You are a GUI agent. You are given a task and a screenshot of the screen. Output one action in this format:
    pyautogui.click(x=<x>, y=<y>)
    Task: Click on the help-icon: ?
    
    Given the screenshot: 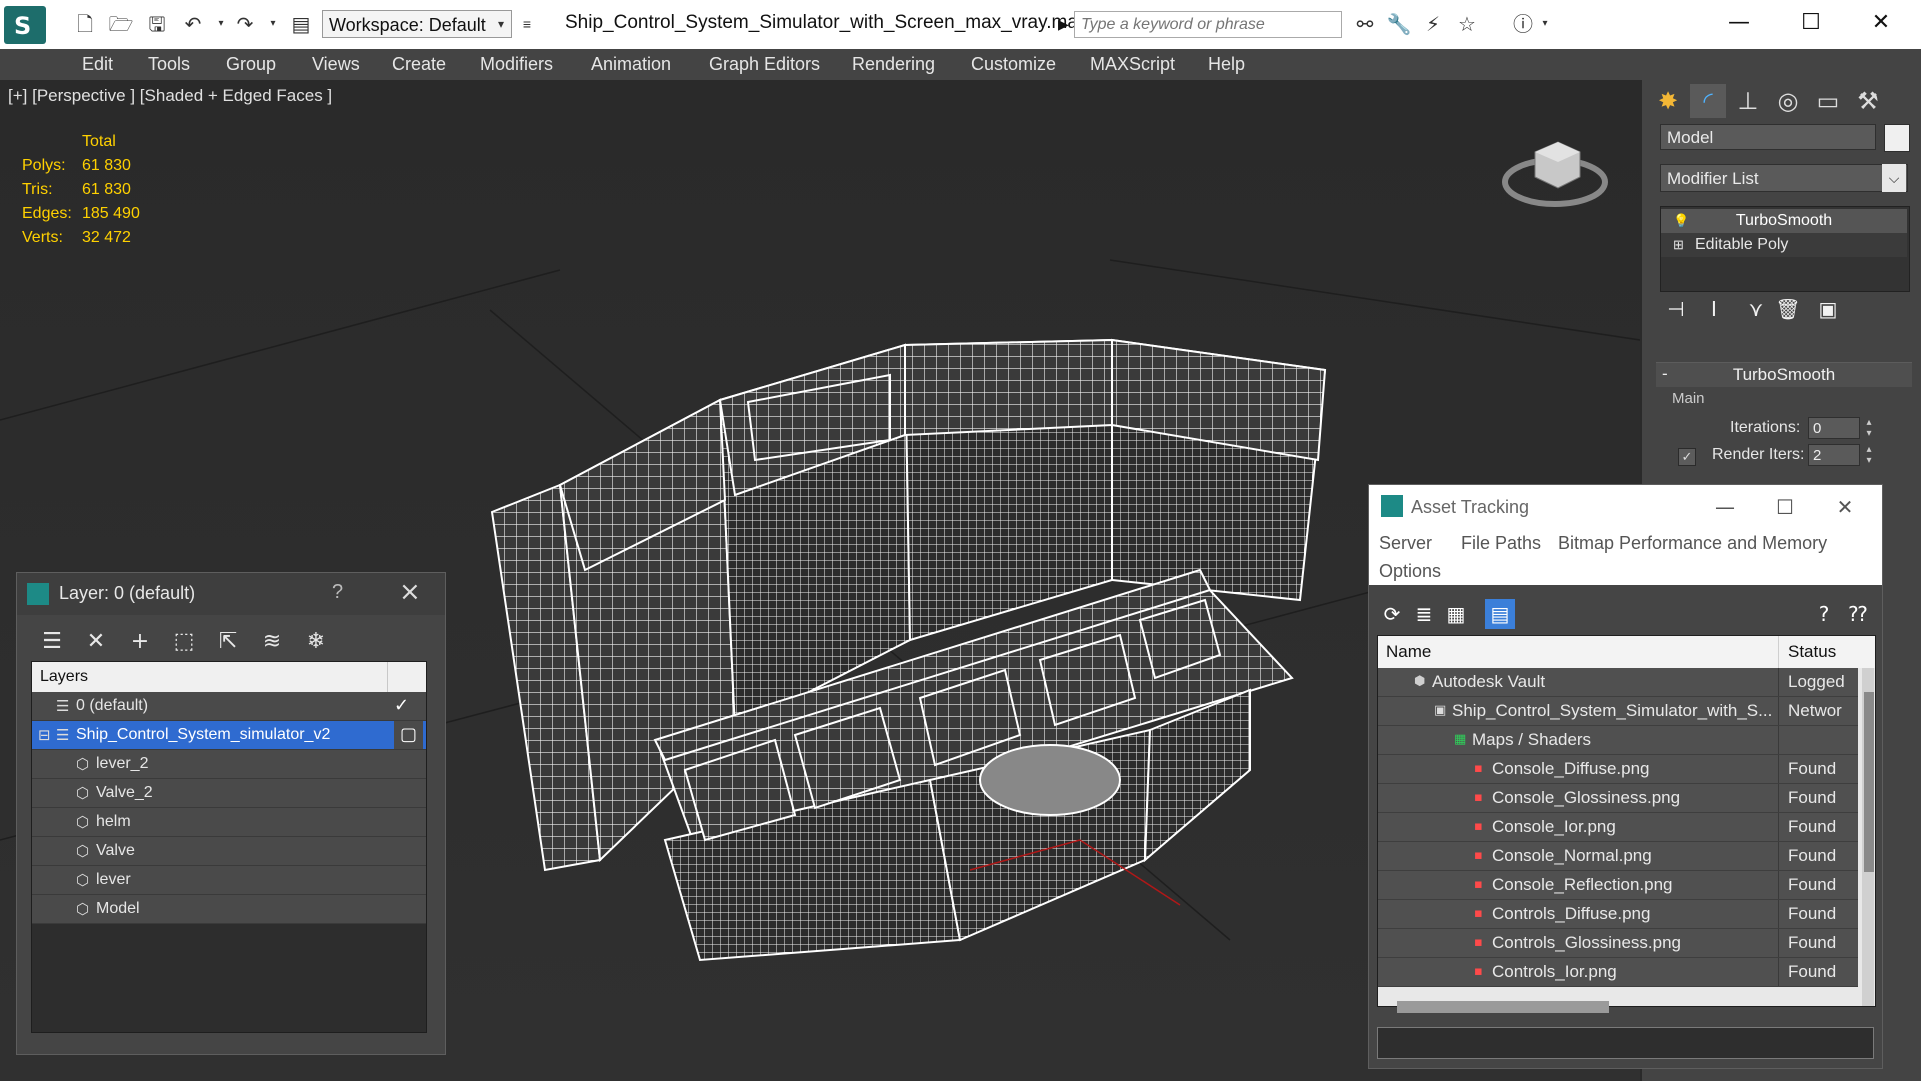 What is the action you would take?
    pyautogui.click(x=1824, y=614)
    